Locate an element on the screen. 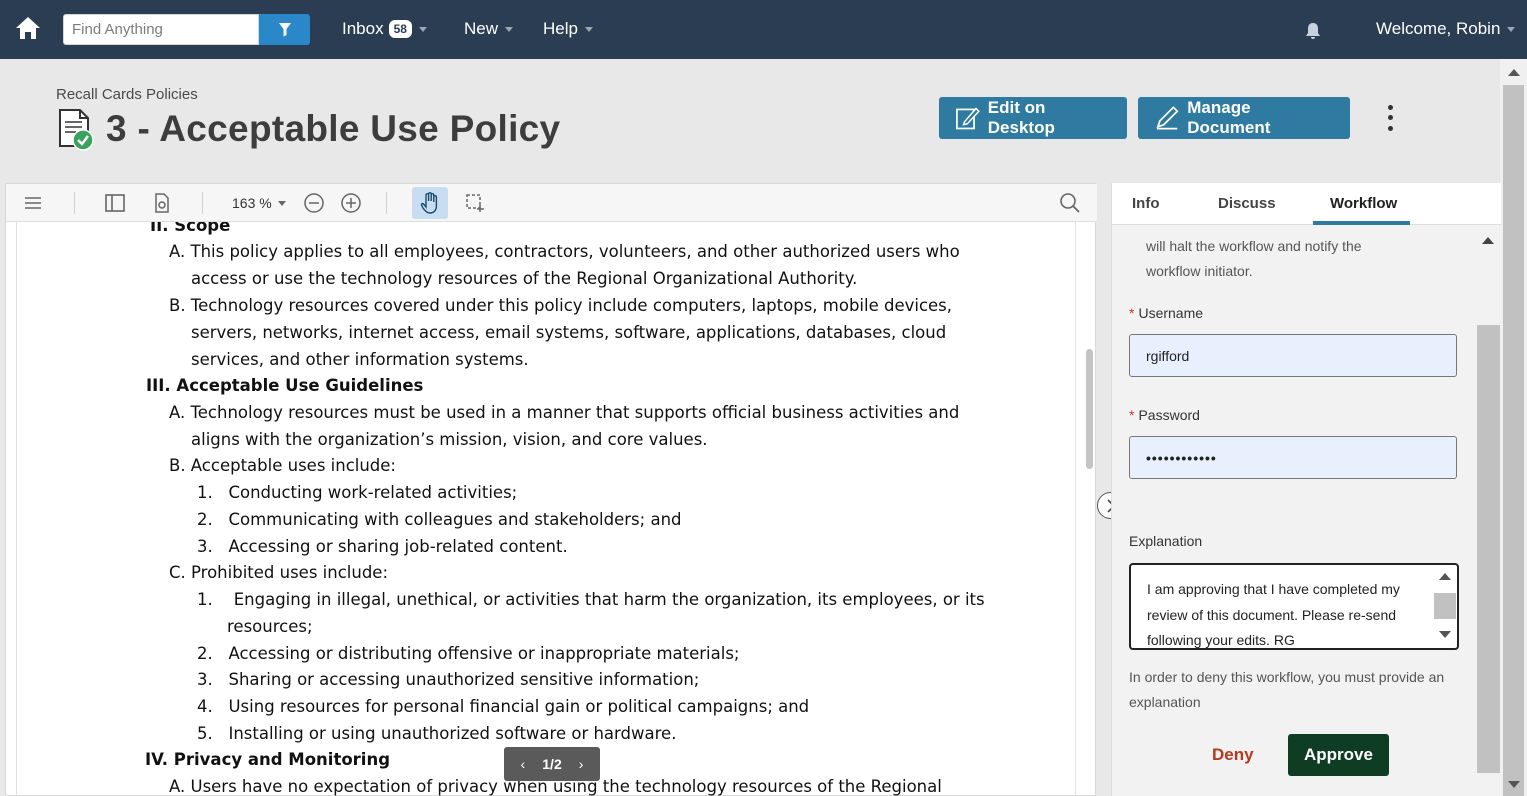  zoom-select: 163 % is located at coordinates (256, 203).